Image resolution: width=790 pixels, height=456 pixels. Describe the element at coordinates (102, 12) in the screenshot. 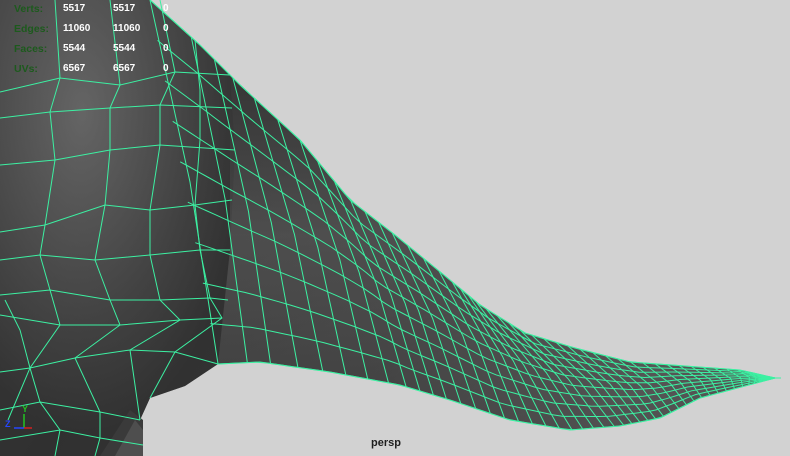

I see `hud-row-verts: Verts: 5517 5517 0` at that location.